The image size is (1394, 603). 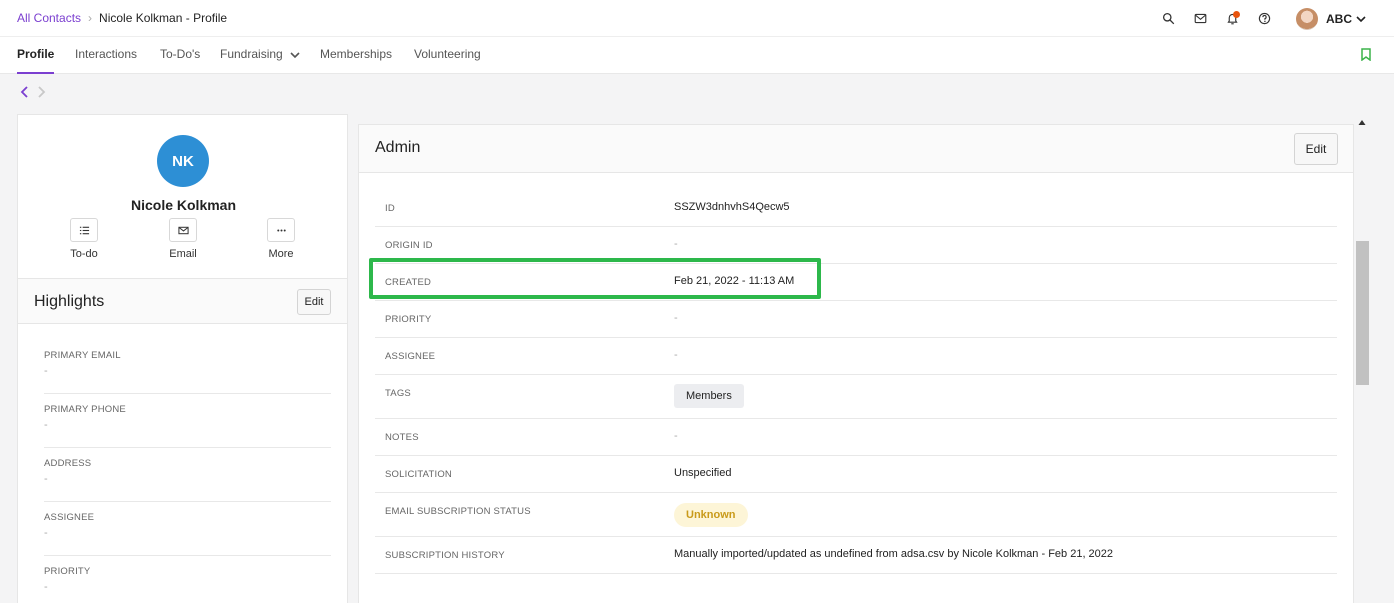 I want to click on admin-edit-button: Edit, so click(x=1316, y=149).